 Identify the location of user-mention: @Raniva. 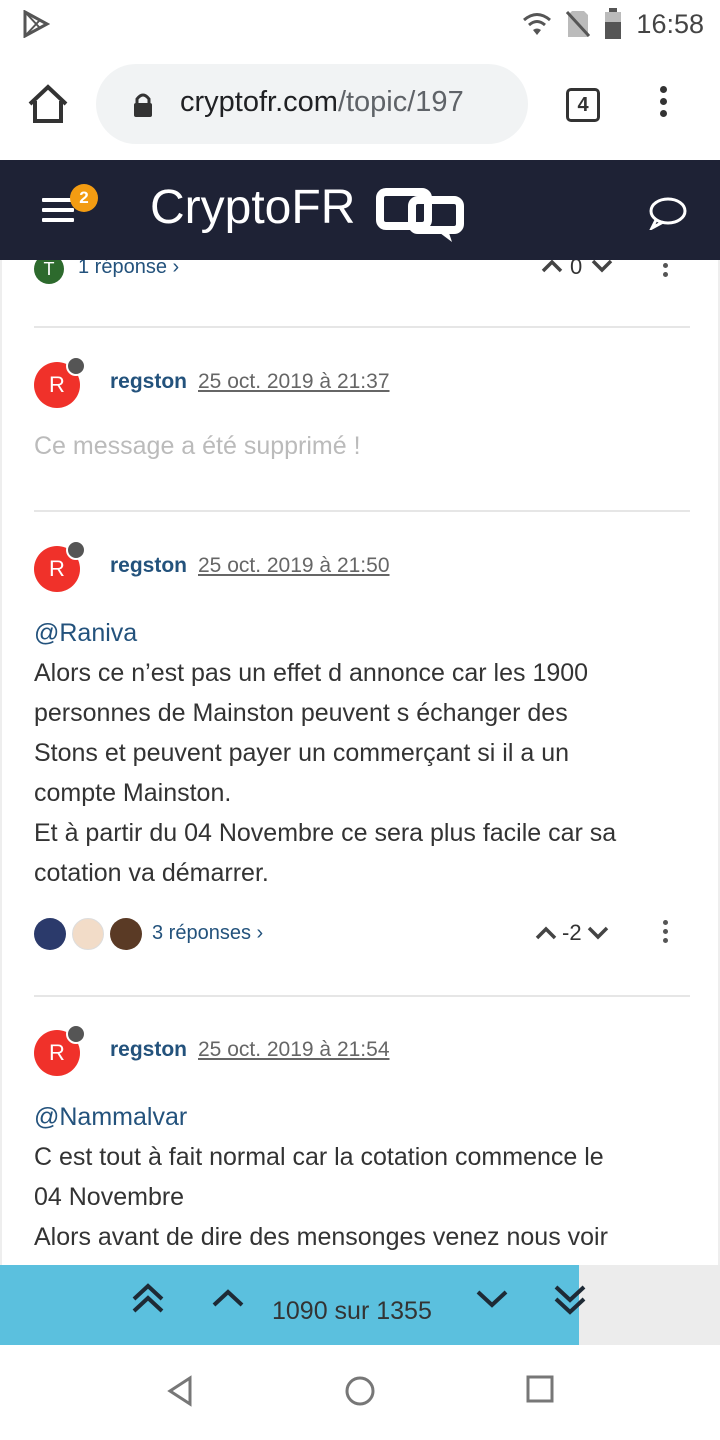
(364, 633).